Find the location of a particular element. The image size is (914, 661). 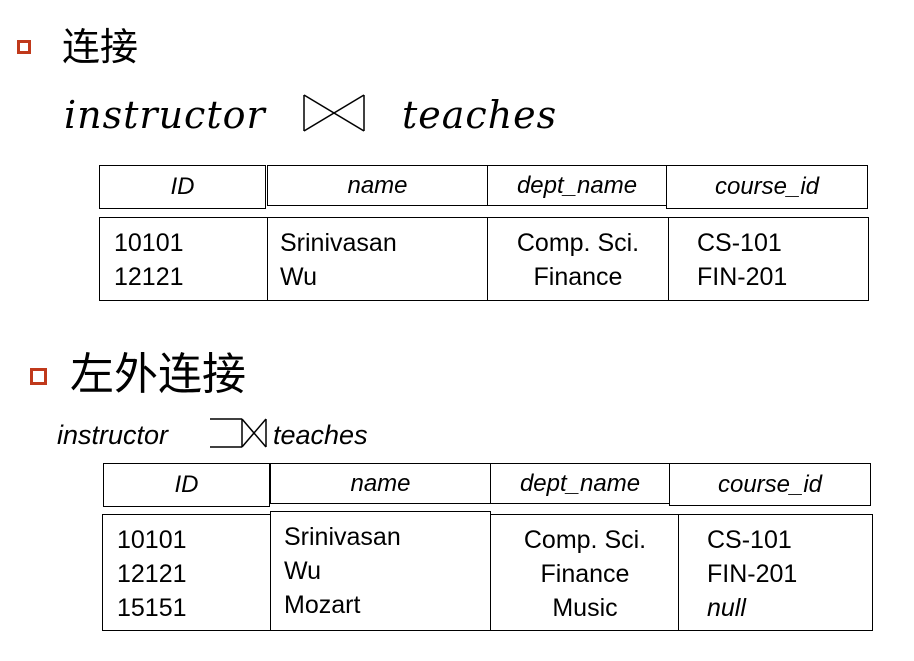

section2-header-course-id: course_id is located at coordinates (770, 484).